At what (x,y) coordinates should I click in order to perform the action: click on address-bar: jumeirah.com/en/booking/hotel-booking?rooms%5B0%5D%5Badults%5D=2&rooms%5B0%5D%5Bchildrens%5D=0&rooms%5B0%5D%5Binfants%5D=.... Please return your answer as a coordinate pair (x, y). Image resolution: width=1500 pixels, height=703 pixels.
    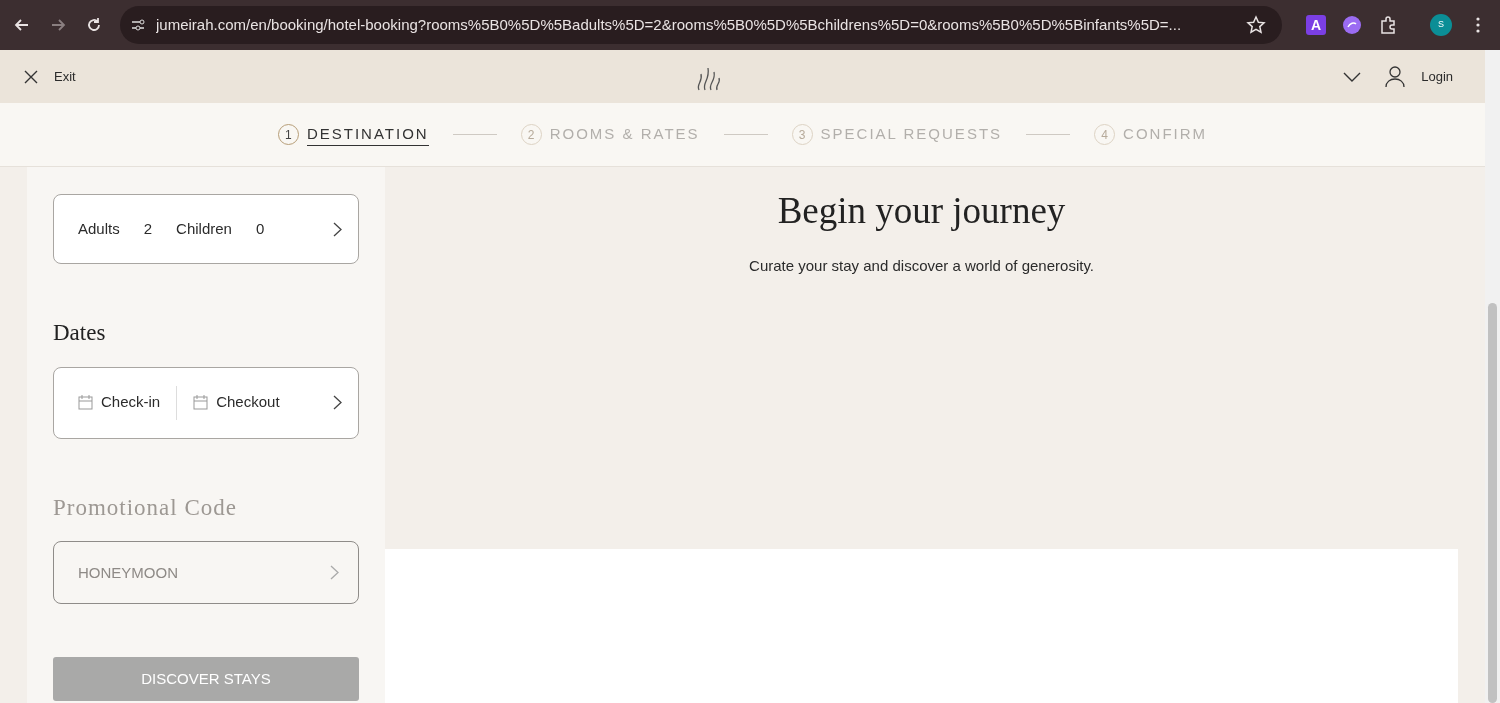
    Looking at the image, I should click on (701, 25).